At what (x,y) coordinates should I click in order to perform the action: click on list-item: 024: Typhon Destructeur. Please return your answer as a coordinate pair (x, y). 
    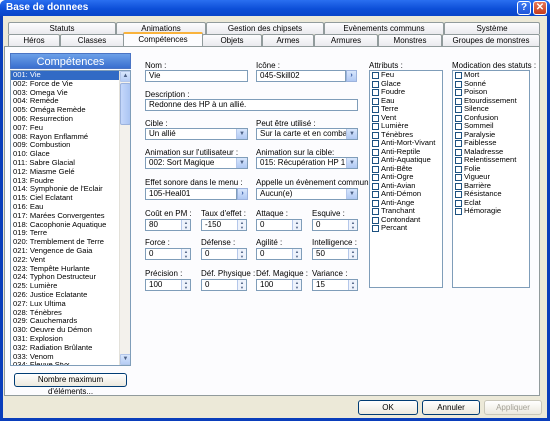
    Looking at the image, I should click on (65, 277).